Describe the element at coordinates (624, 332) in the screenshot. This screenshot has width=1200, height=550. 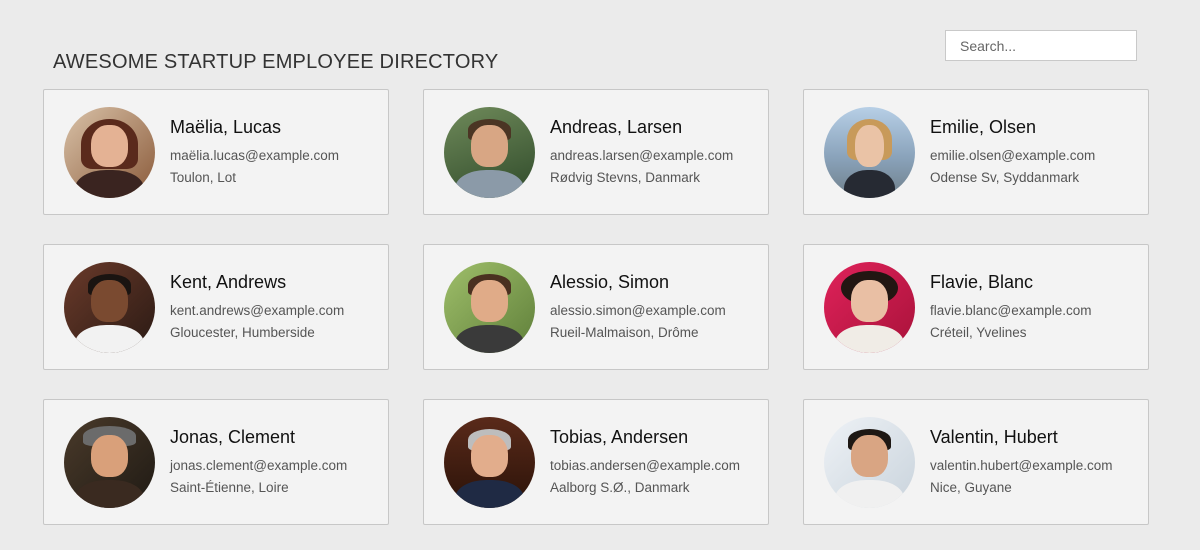
I see `employee-location: Rueil-Malmaison, Drôme` at that location.